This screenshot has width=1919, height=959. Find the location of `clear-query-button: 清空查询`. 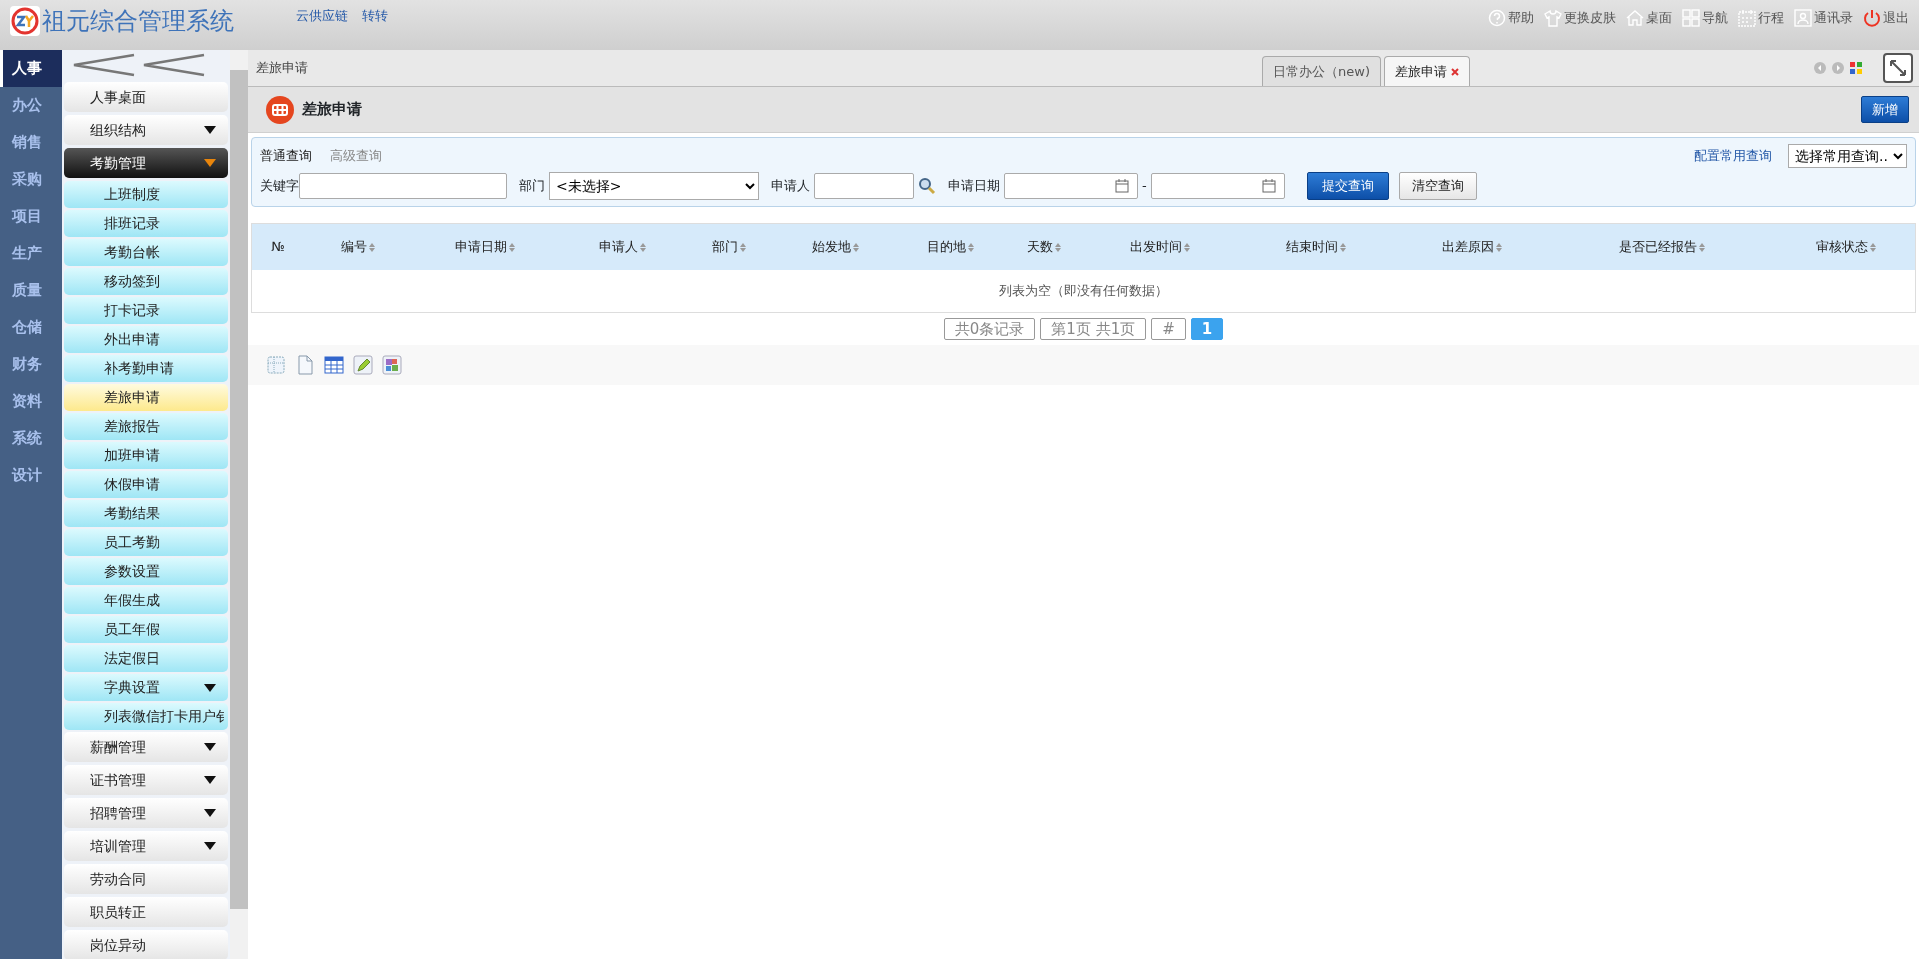

clear-query-button: 清空查询 is located at coordinates (1437, 186).